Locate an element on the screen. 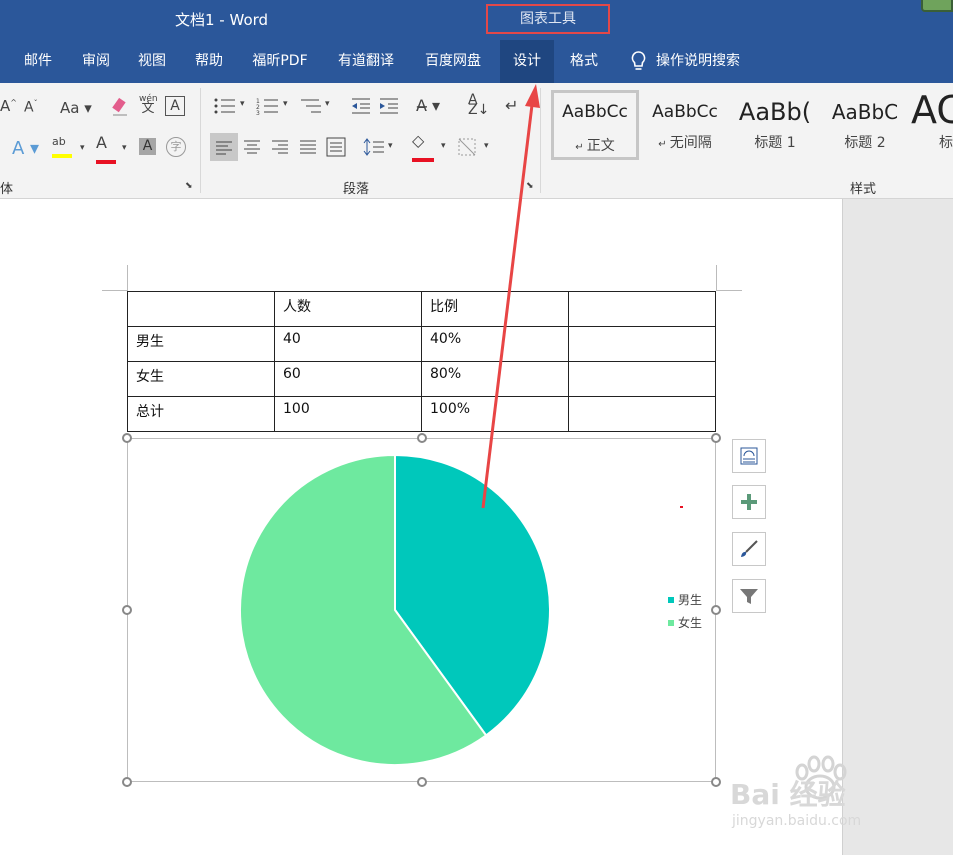  red-dot-mark is located at coordinates (681, 507).